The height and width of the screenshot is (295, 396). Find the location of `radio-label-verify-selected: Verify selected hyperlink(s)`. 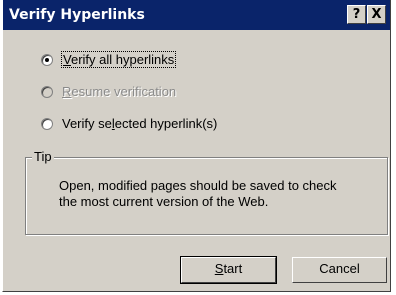

radio-label-verify-selected: Verify selected hyperlink(s) is located at coordinates (140, 123).